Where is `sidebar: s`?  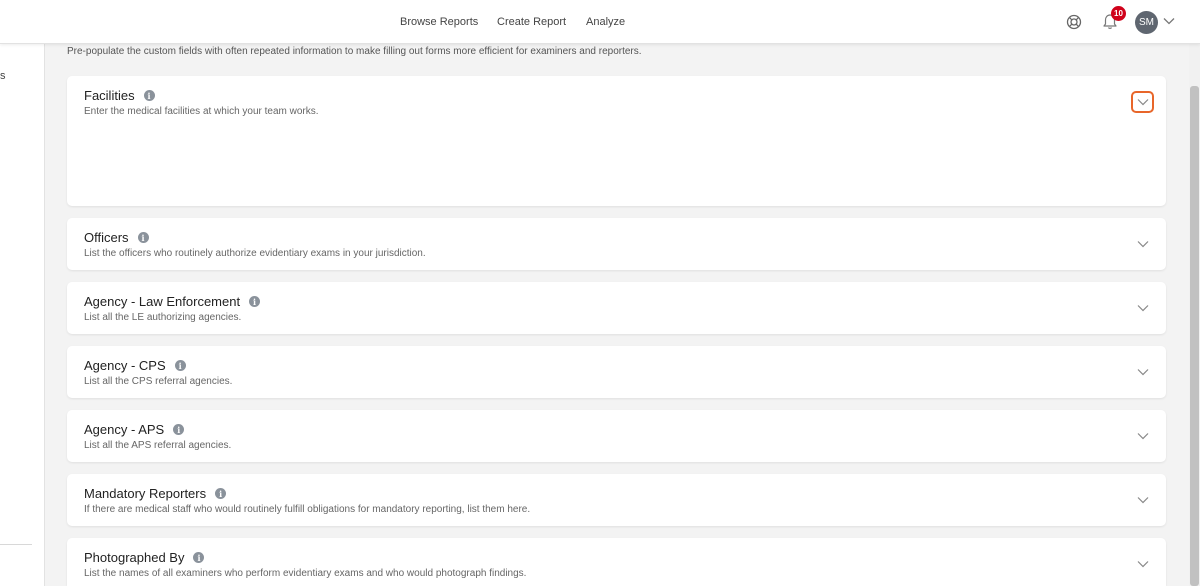
sidebar: s is located at coordinates (22, 315).